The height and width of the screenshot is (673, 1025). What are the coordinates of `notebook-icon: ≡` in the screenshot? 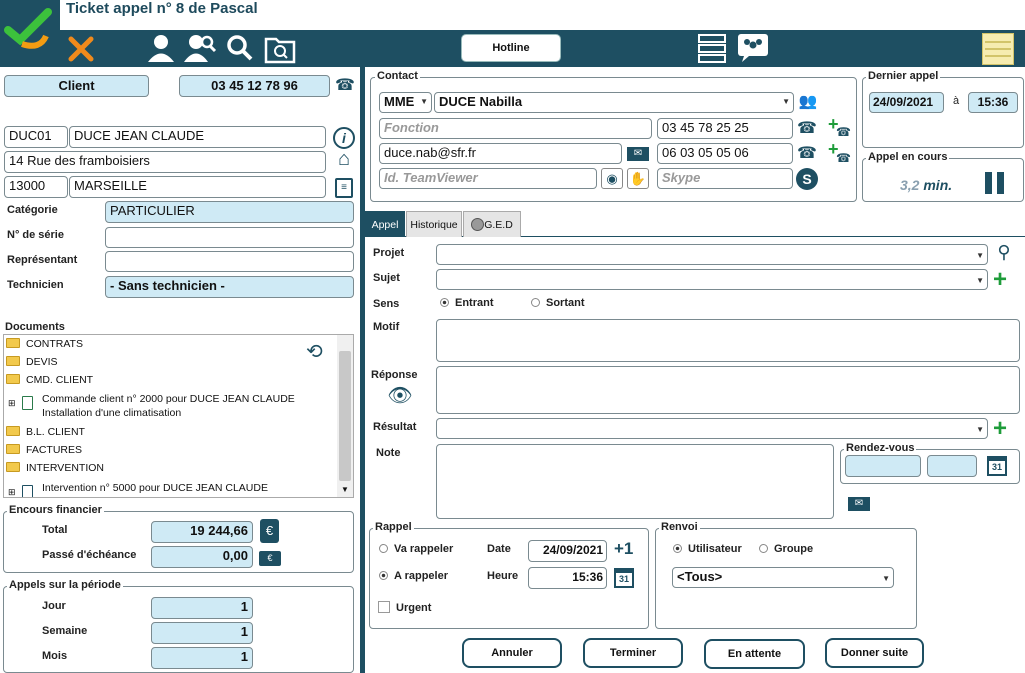 It's located at (344, 188).